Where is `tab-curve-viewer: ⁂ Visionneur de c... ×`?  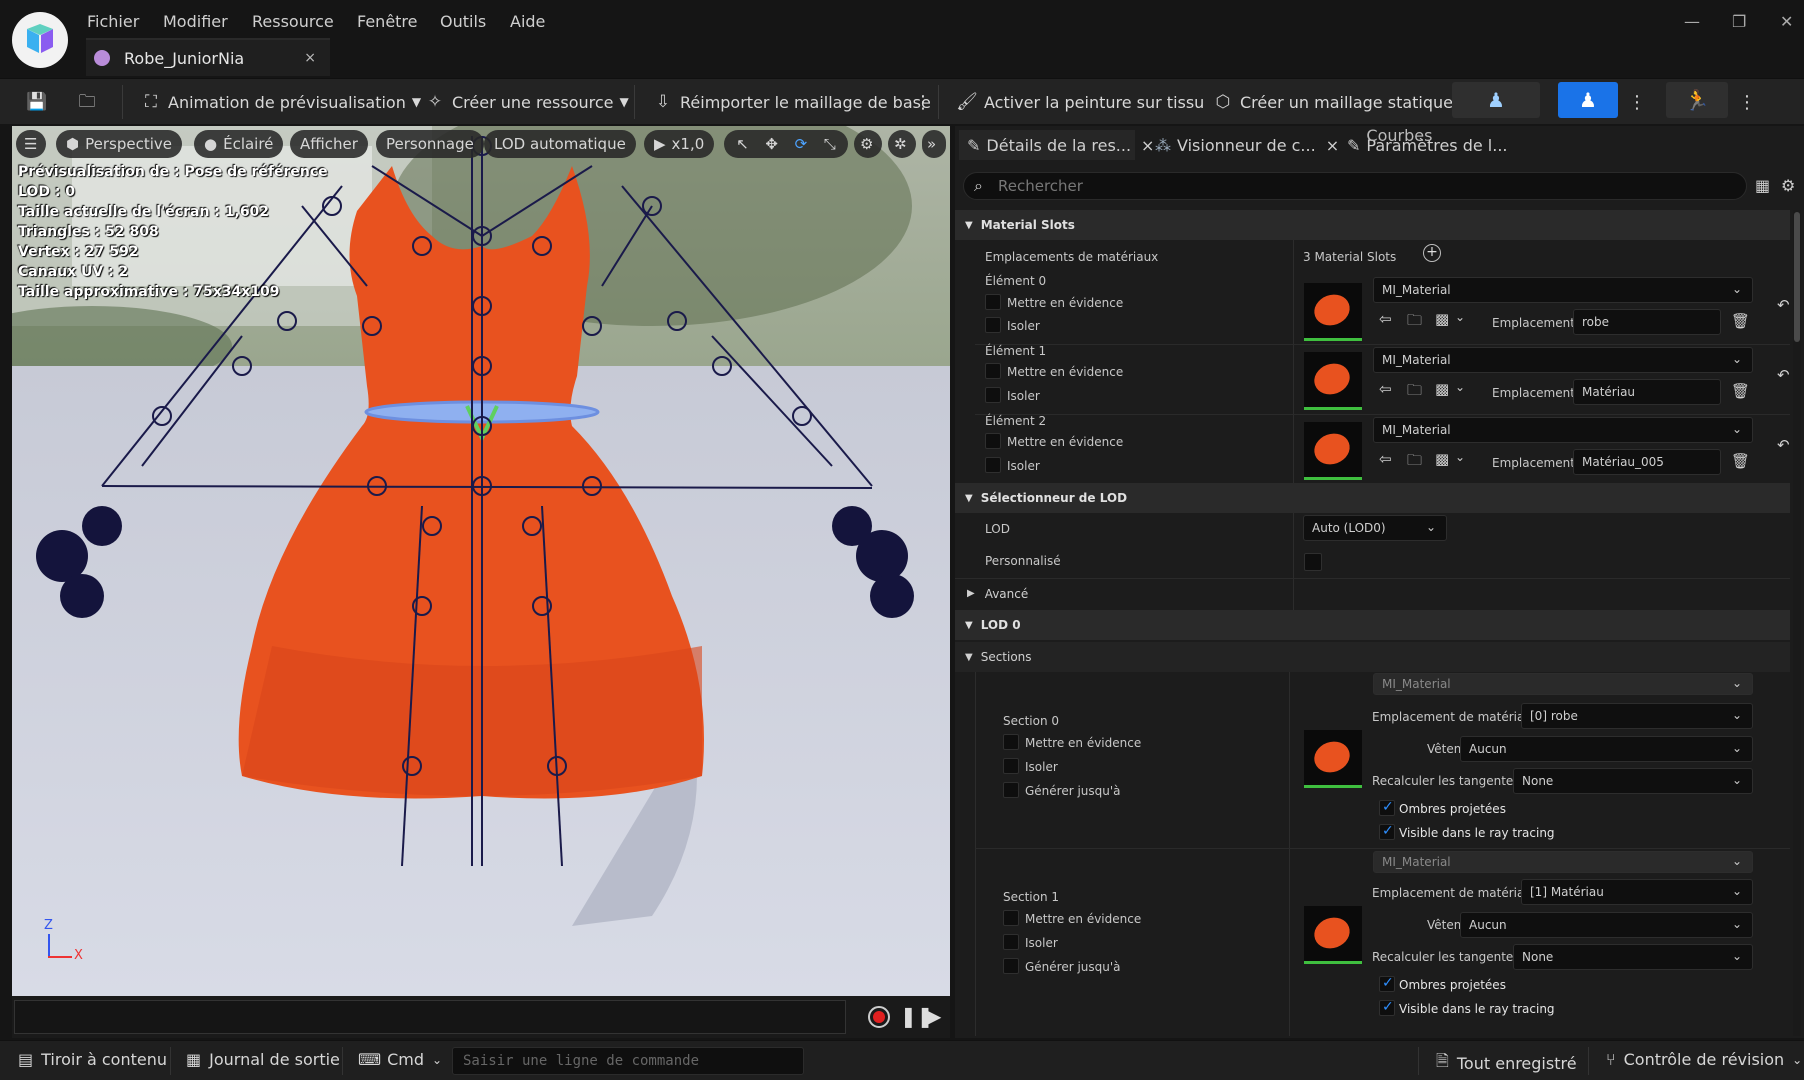 tab-curve-viewer: ⁂ Visionneur de c... × is located at coordinates (1243, 145).